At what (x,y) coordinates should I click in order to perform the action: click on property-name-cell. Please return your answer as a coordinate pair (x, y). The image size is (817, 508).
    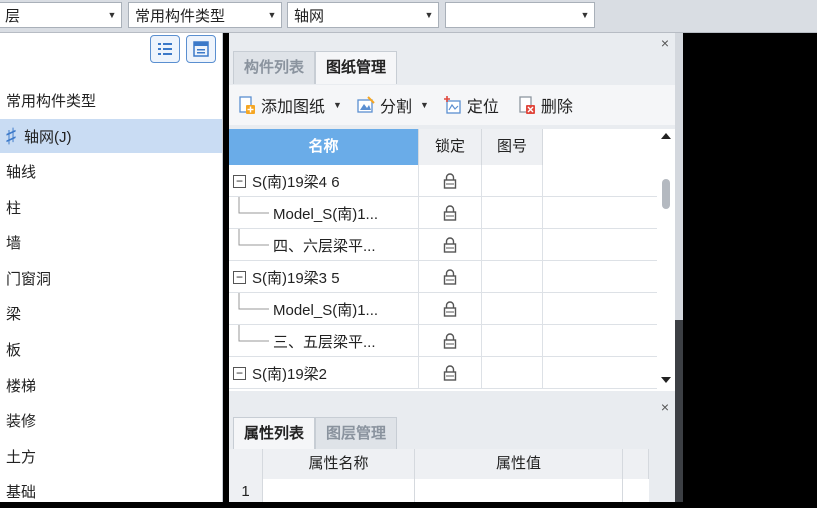
    Looking at the image, I should click on (339, 490).